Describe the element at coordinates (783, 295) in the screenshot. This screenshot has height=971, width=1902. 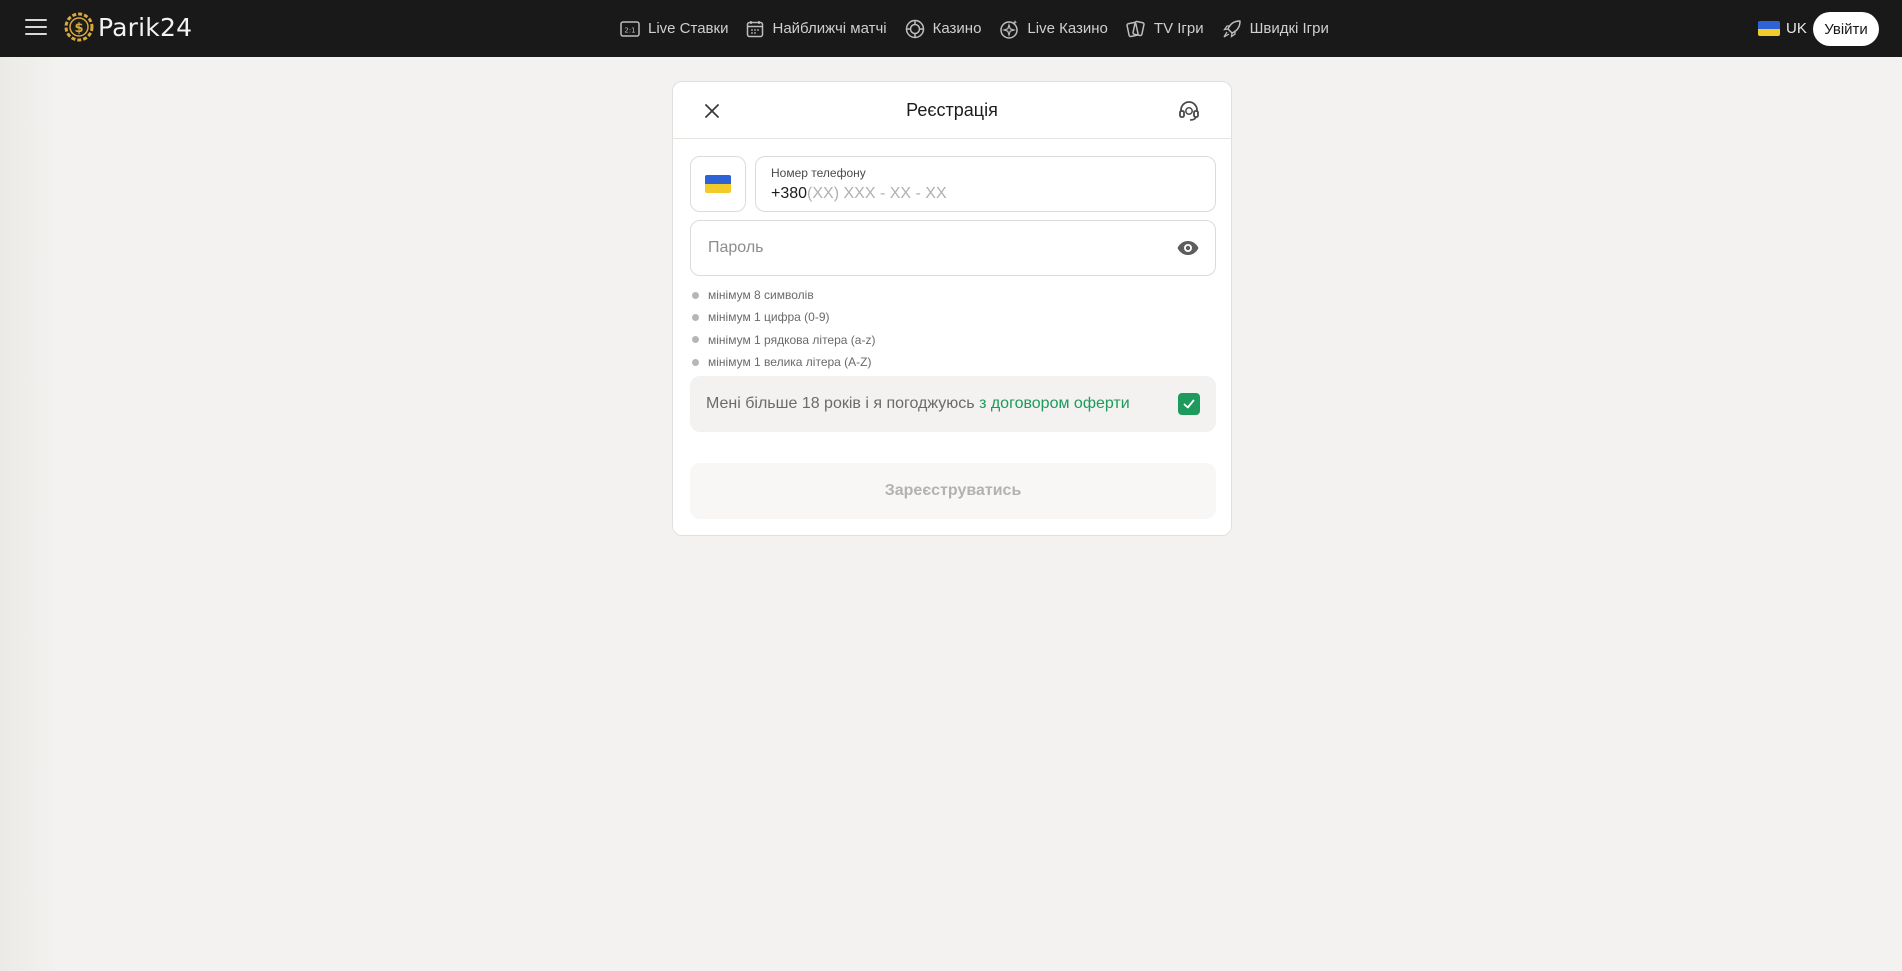
I see `password-rule: мінімум 8 символів` at that location.